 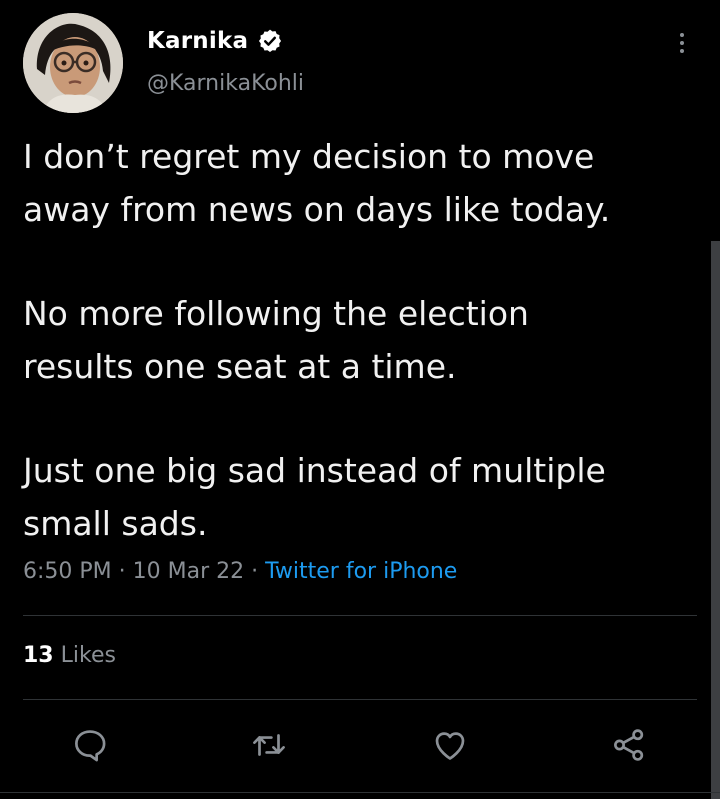 I want to click on tweet-date: 10 Mar 22, so click(x=188, y=571).